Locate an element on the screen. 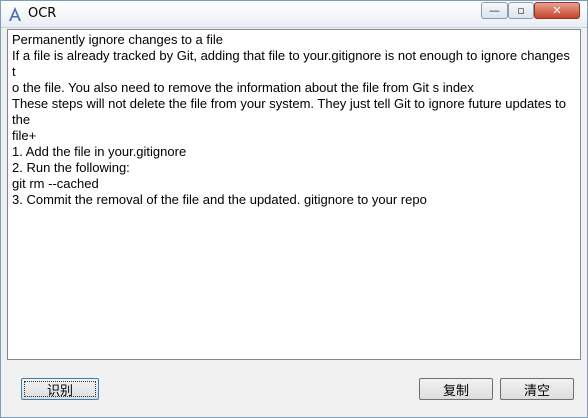  close-button: ✕ is located at coordinates (557, 10).